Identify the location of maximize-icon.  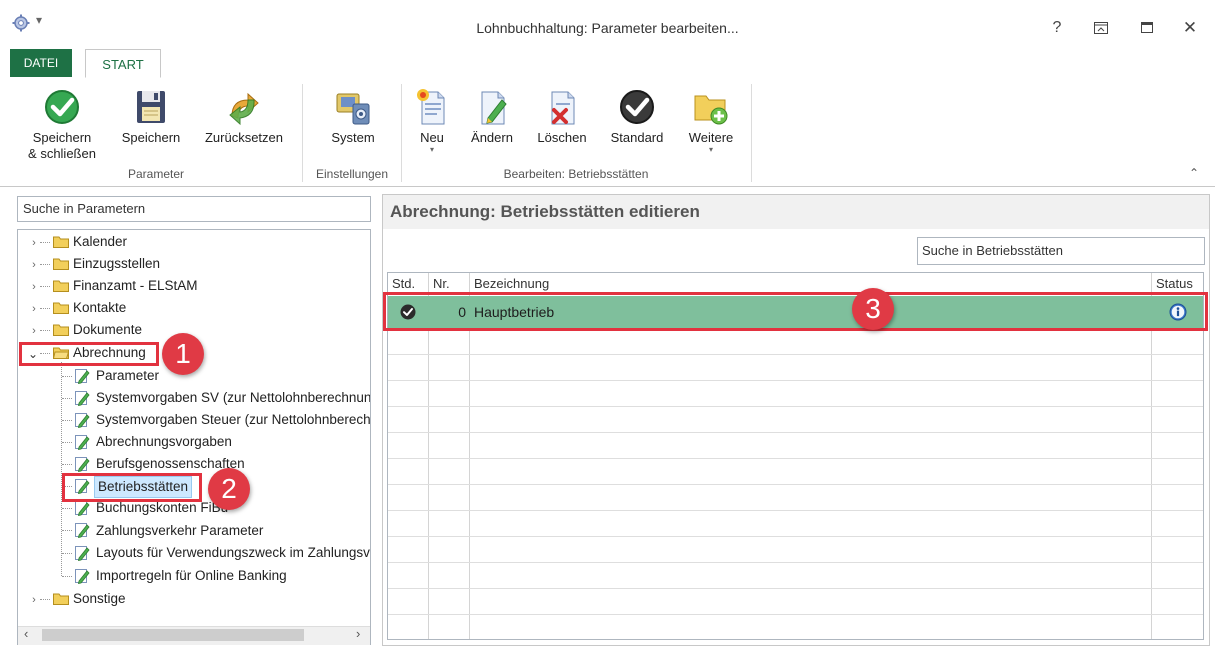
(1147, 27).